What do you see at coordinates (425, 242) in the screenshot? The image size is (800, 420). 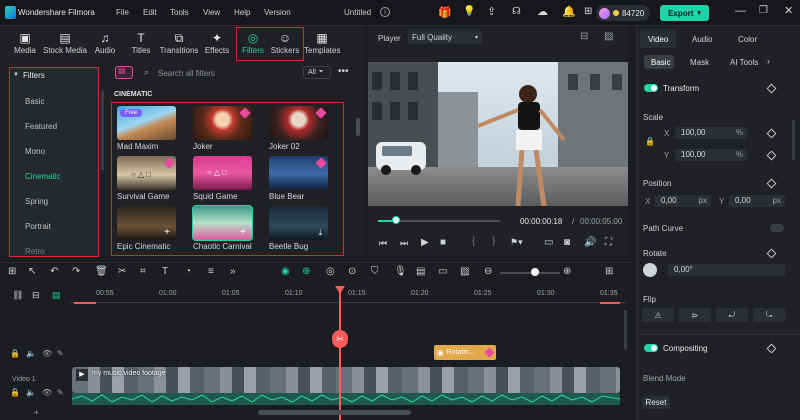 I see `play-icon: ▶` at bounding box center [425, 242].